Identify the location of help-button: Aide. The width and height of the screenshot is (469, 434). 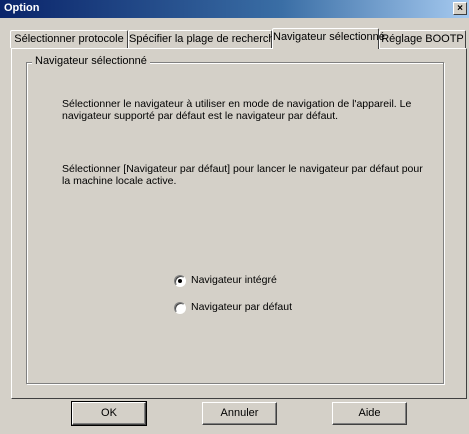
(369, 413).